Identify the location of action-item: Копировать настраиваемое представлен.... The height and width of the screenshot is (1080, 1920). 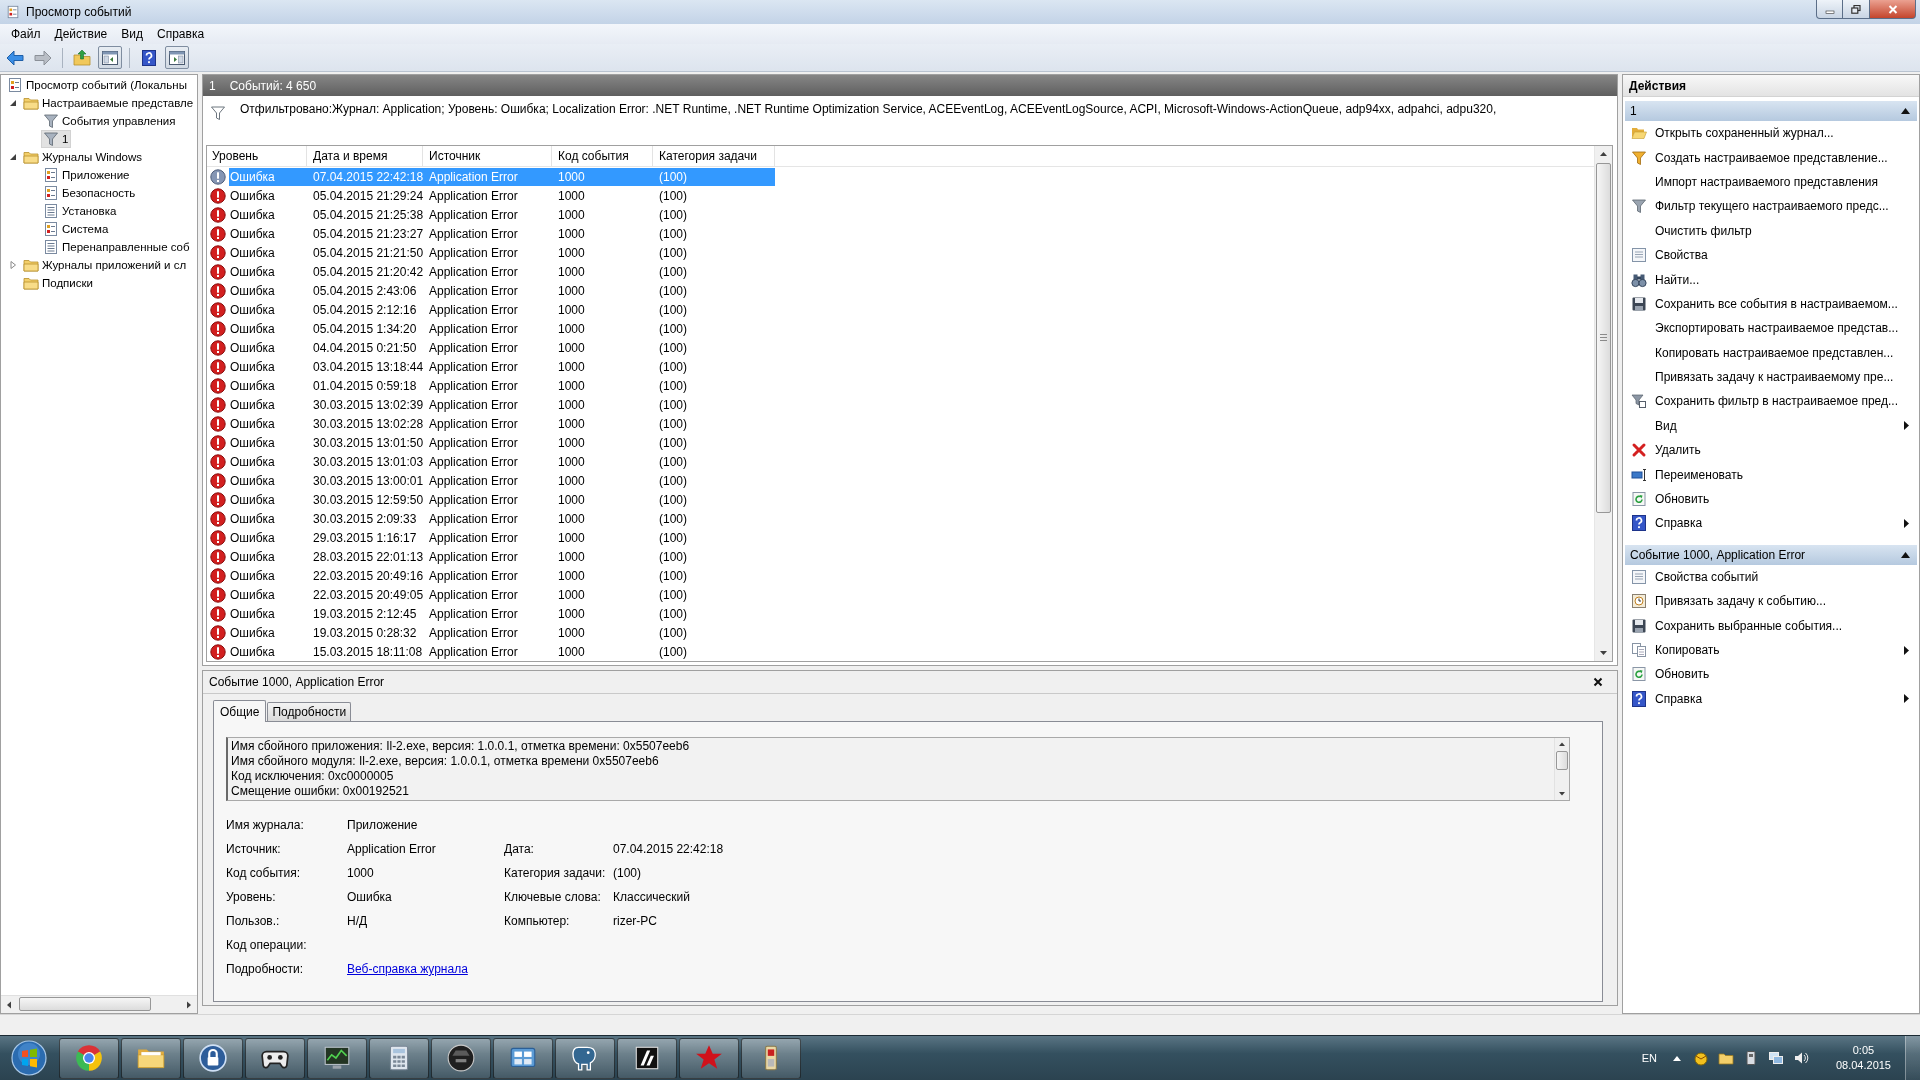
(1771, 352).